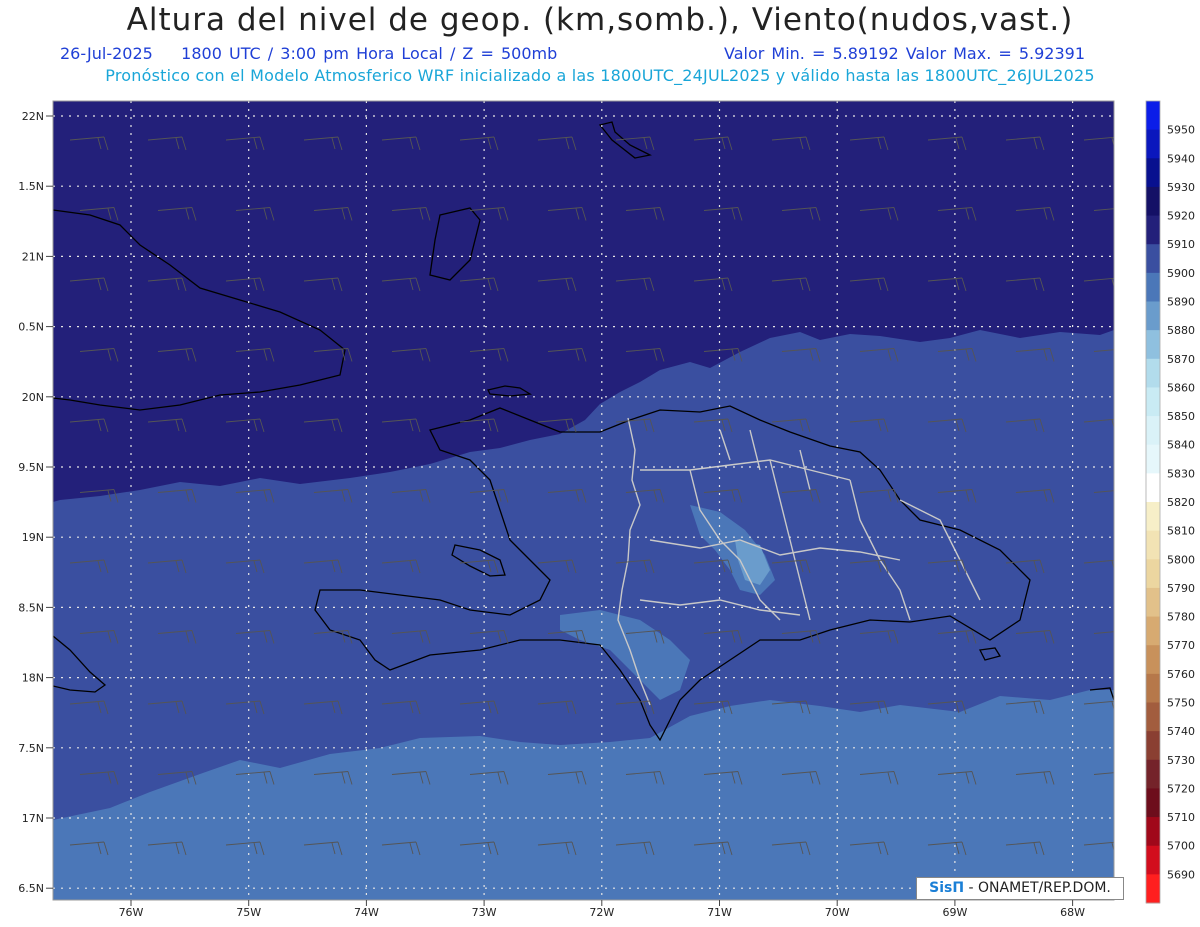  Describe the element at coordinates (33, 537) in the screenshot. I see `lat-label: 19N` at that location.